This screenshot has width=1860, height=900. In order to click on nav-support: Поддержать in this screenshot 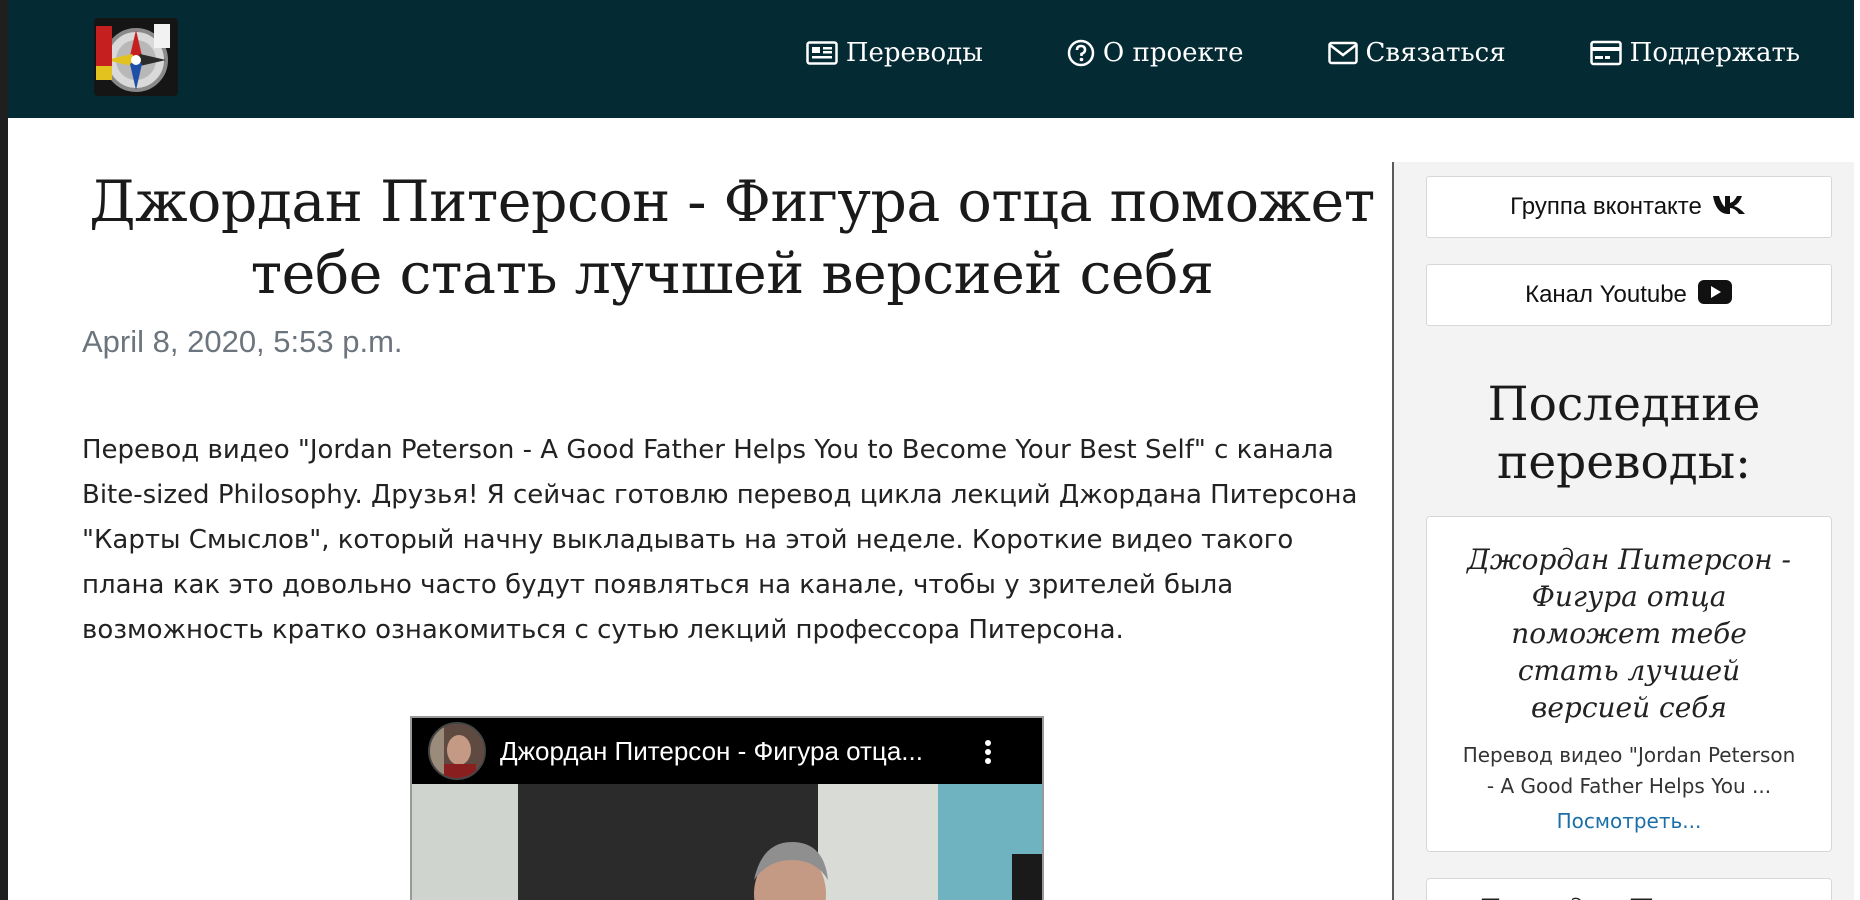, I will do `click(1694, 53)`.